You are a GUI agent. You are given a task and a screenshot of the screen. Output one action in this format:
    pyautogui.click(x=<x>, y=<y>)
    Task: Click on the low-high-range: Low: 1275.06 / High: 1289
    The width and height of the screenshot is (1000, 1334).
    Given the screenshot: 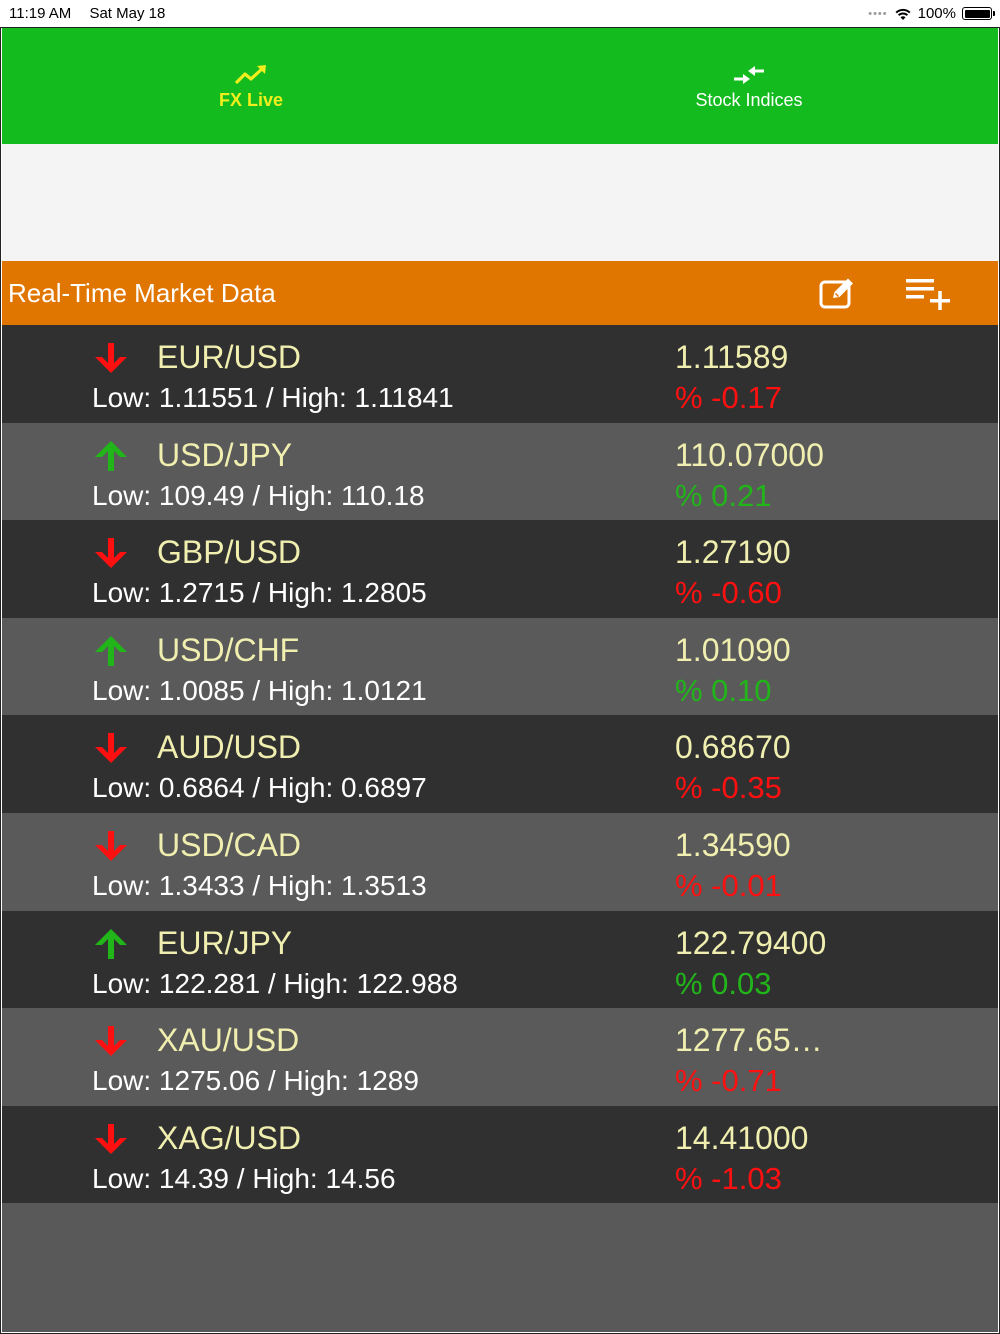 What is the action you would take?
    pyautogui.click(x=255, y=1081)
    